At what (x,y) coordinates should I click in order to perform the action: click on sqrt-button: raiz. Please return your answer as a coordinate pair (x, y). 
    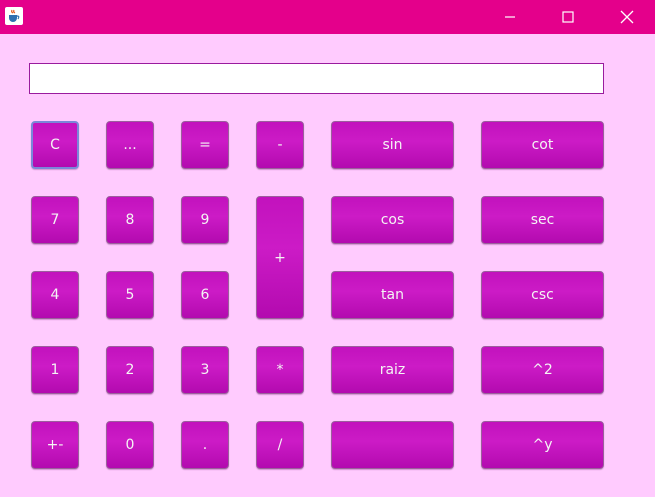
    Looking at the image, I should click on (392, 370).